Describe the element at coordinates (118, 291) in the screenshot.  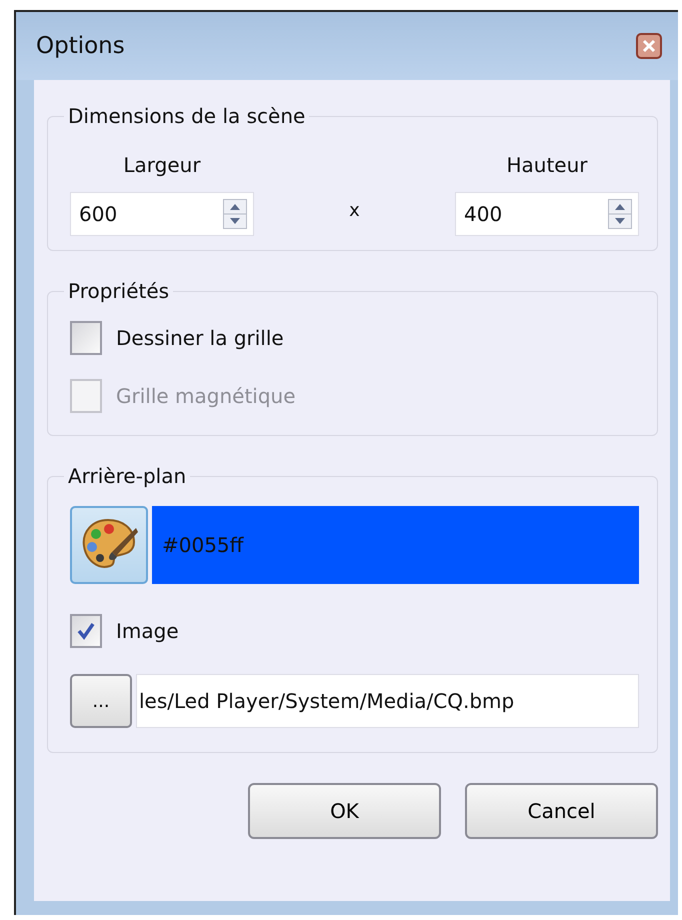
I see `group-title: Propriétés` at that location.